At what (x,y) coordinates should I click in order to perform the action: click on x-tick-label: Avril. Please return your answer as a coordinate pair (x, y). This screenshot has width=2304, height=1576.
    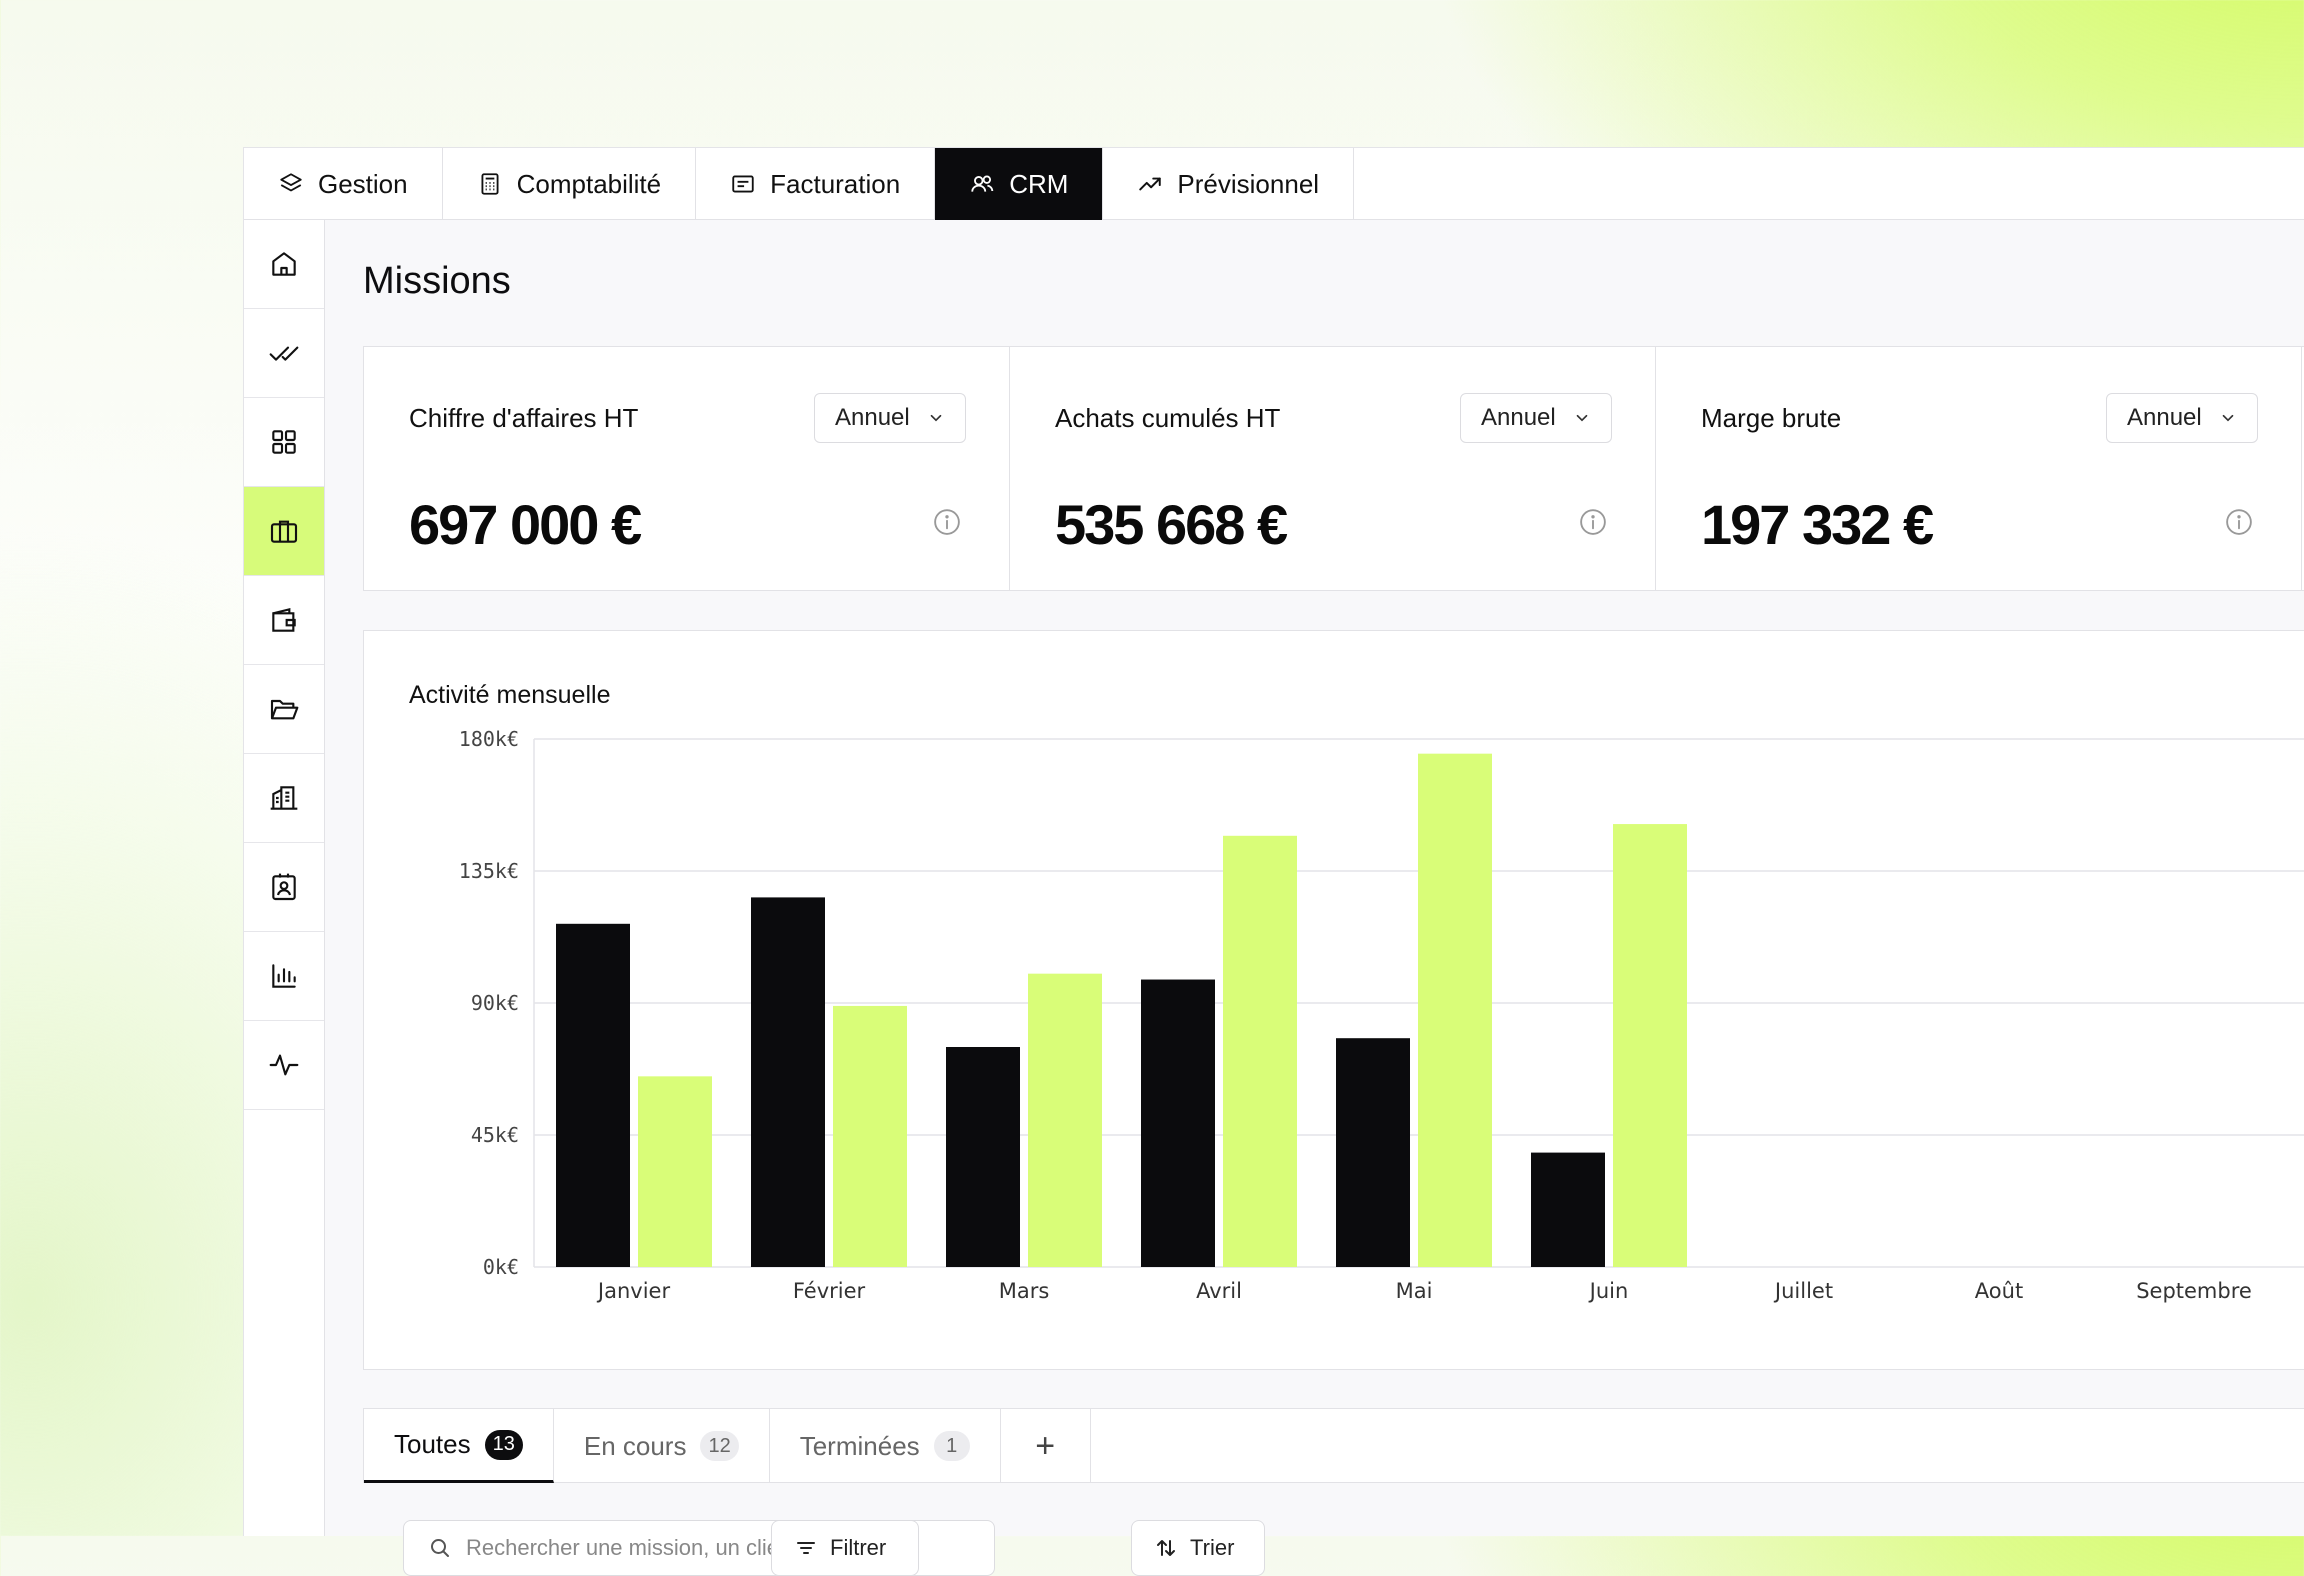
    Looking at the image, I should click on (1219, 1291).